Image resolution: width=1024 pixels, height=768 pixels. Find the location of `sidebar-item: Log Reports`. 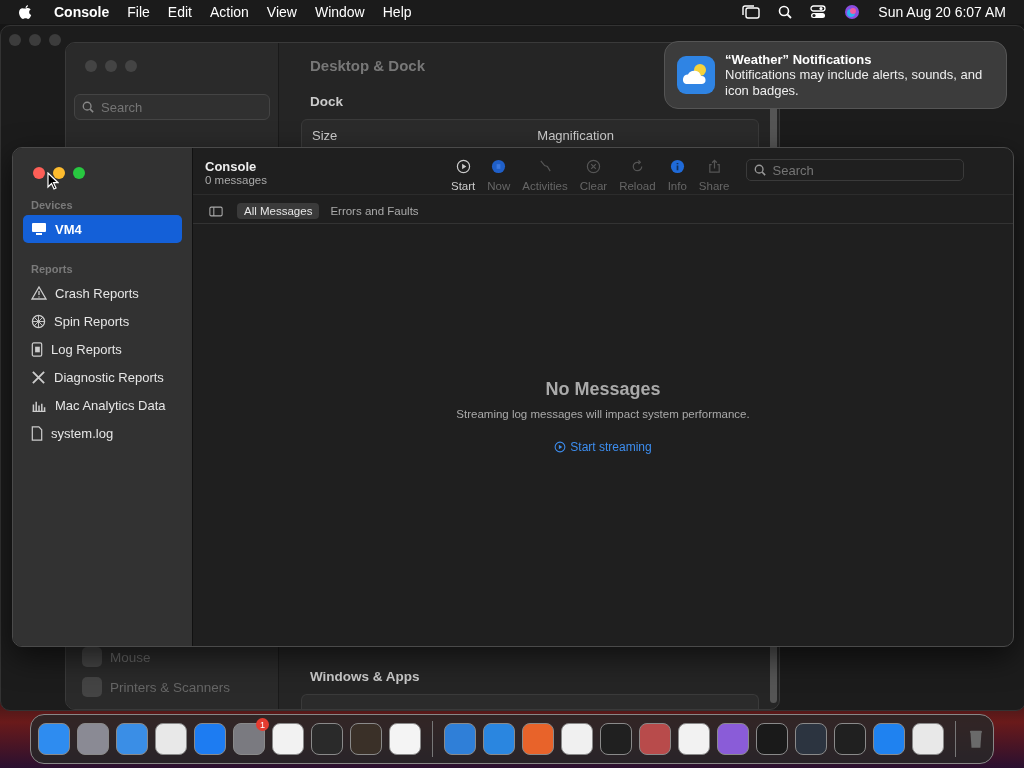

sidebar-item: Log Reports is located at coordinates (102, 349).